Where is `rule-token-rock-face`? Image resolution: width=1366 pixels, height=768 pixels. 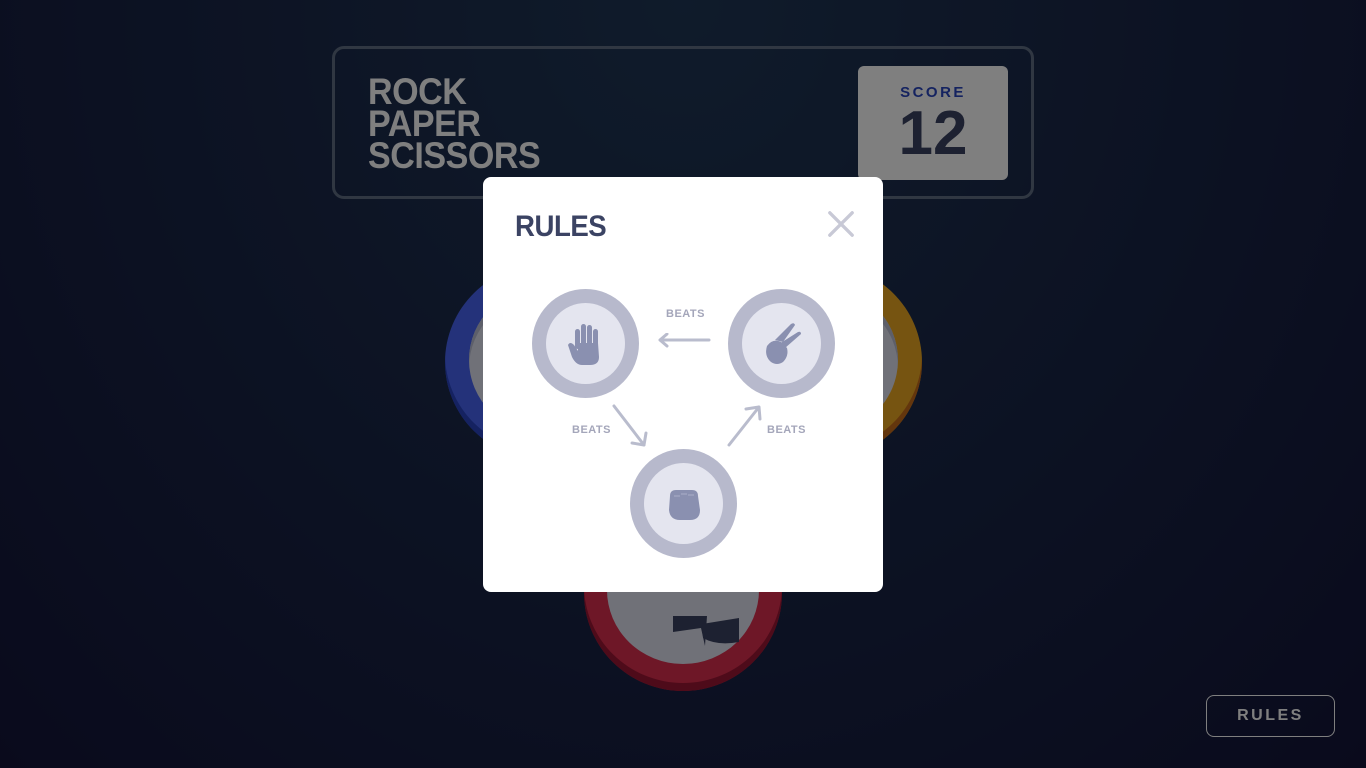
rule-token-rock-face is located at coordinates (683, 503).